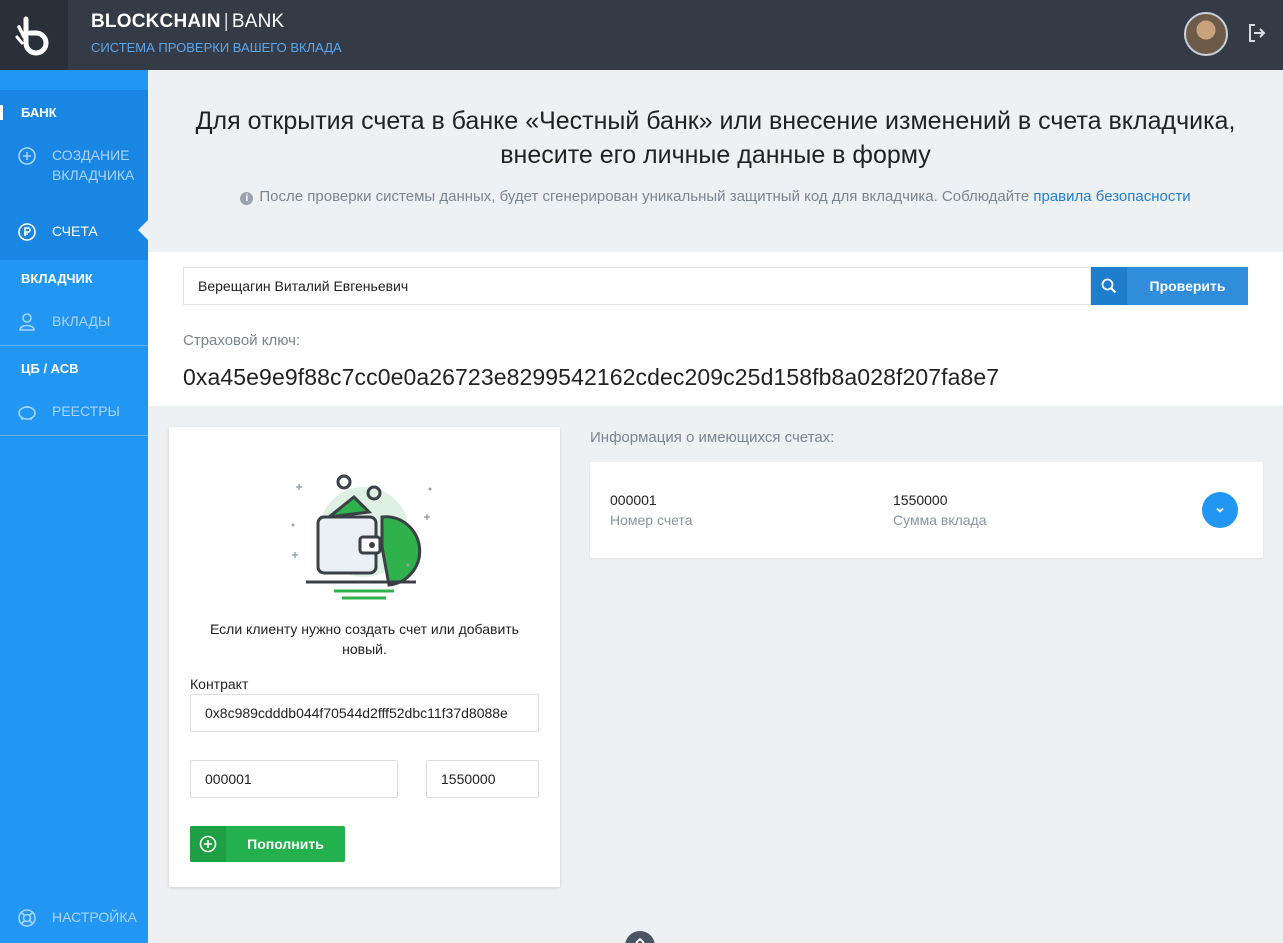 This screenshot has height=943, width=1283. I want to click on logout-icon, so click(1257, 33).